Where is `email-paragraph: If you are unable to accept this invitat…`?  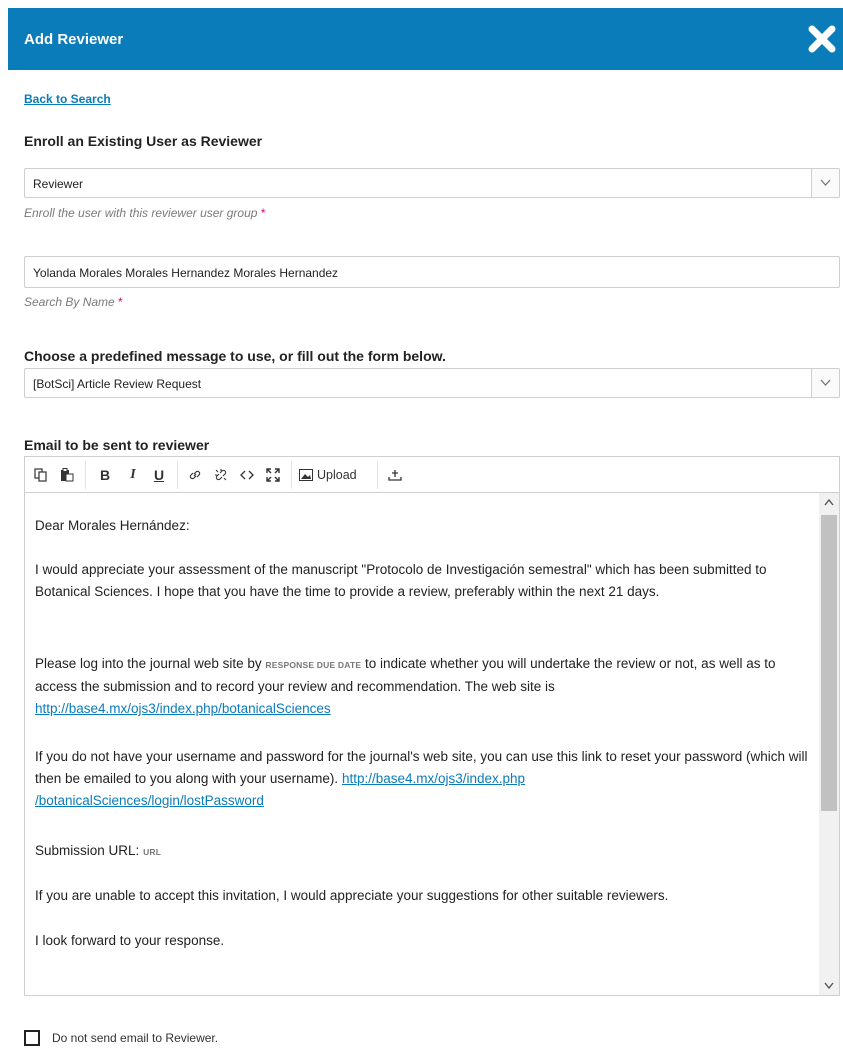 email-paragraph: If you are unable to accept this invitat… is located at coordinates (352, 895).